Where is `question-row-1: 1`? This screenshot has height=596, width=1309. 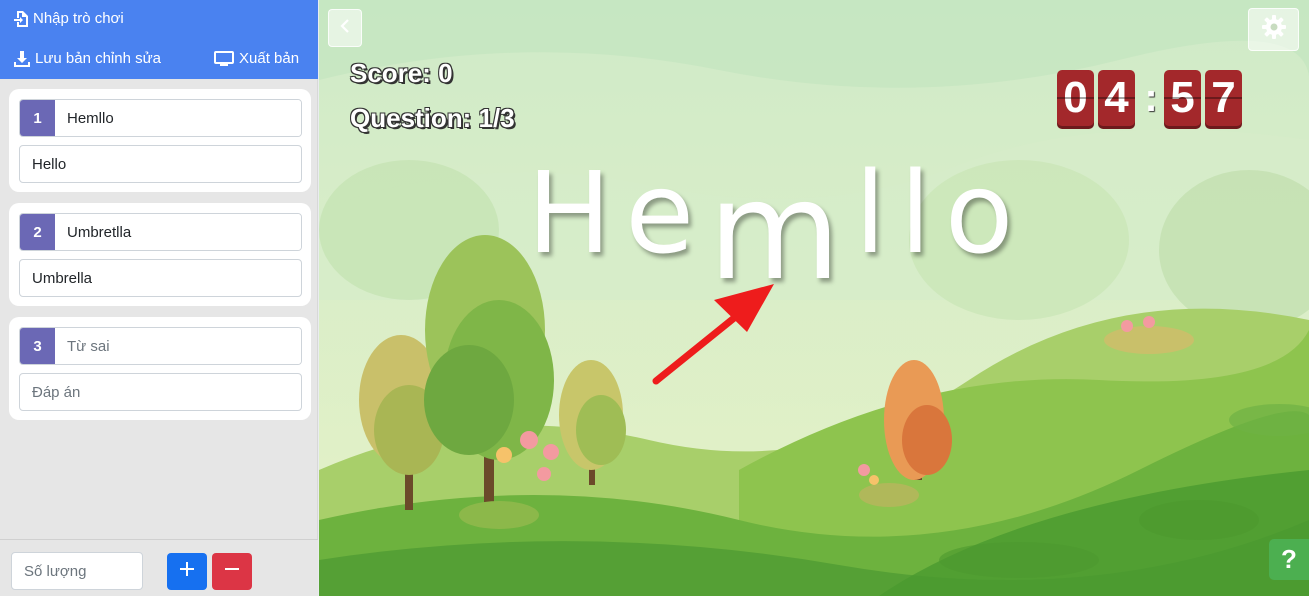 question-row-1: 1 is located at coordinates (160, 118).